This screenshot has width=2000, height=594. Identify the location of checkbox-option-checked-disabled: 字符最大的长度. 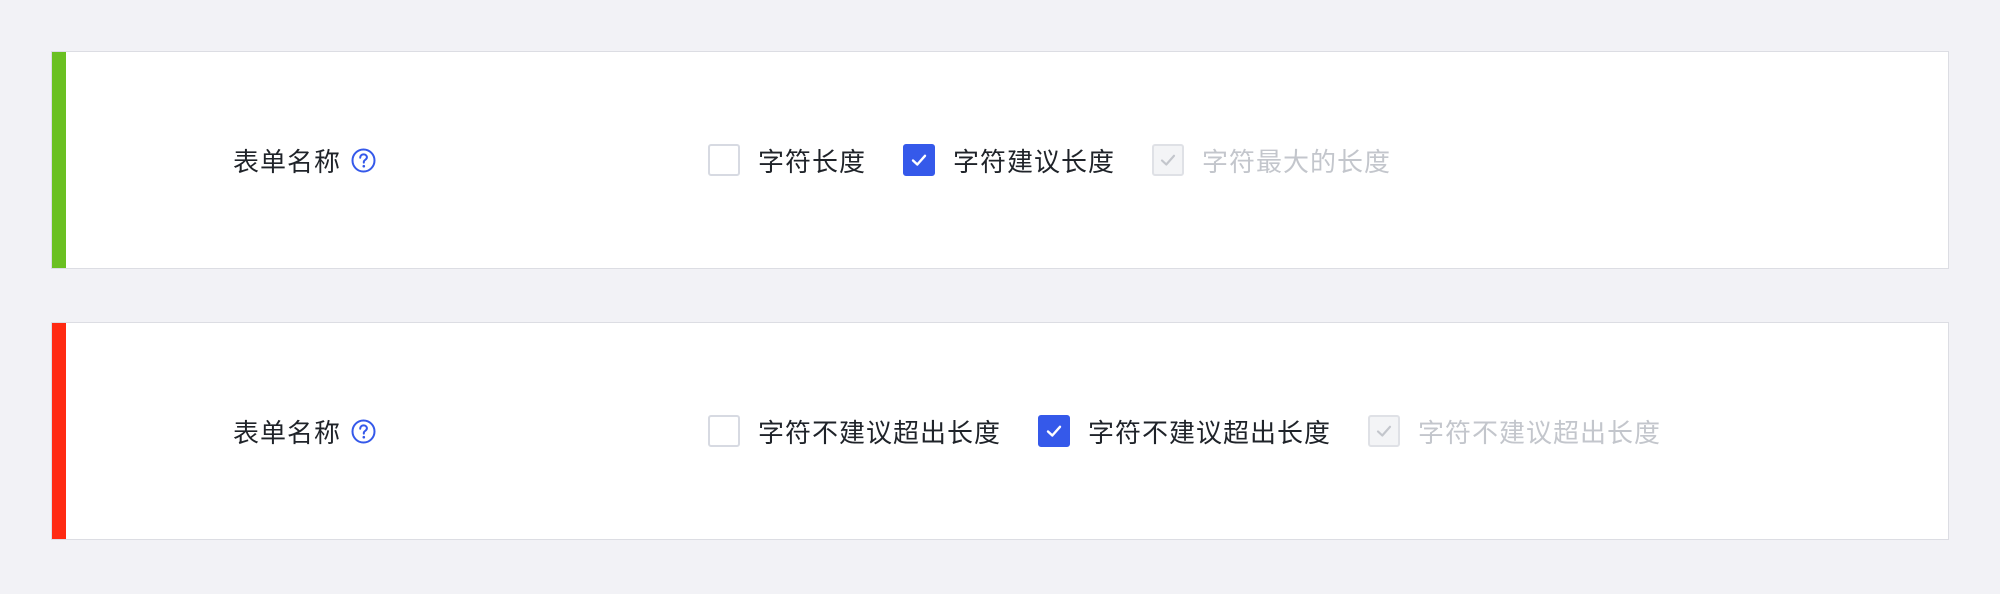
(1271, 160).